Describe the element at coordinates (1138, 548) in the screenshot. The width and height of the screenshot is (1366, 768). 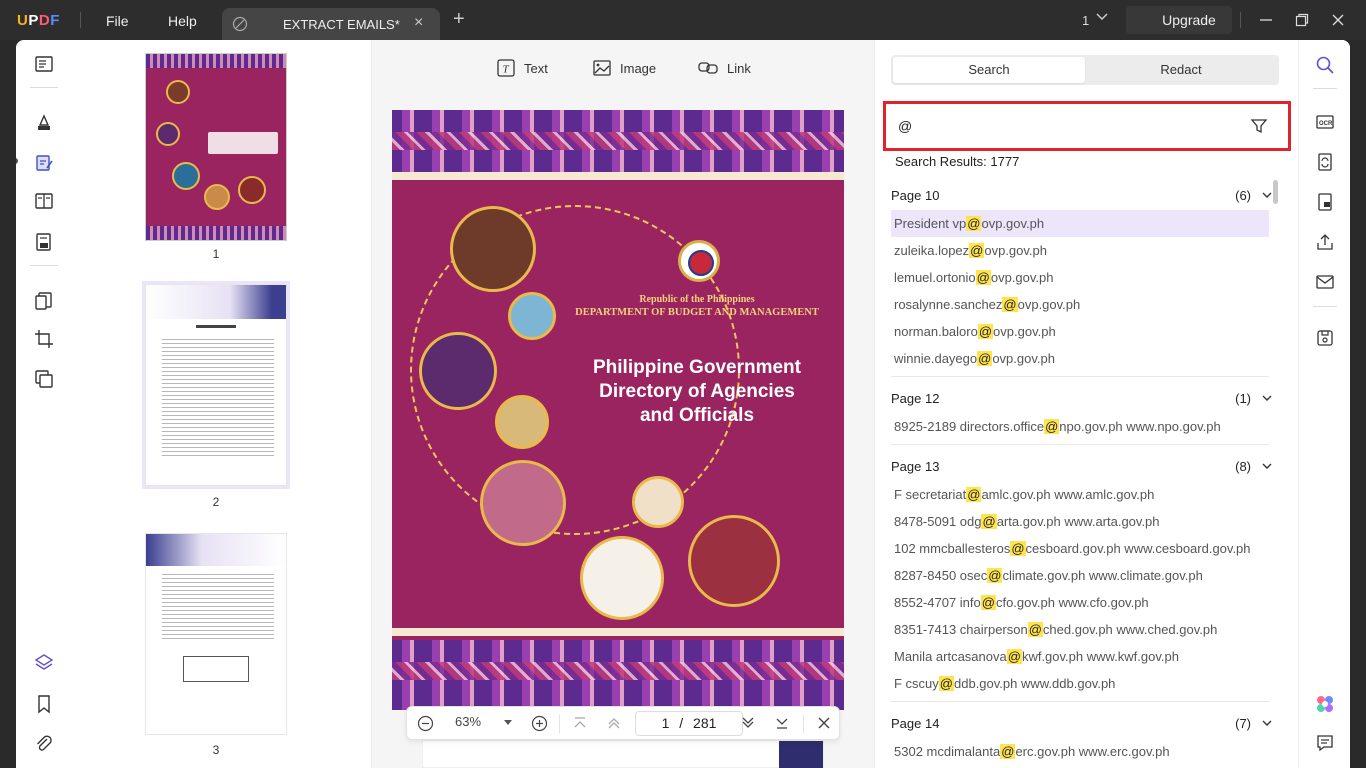
I see `result-text: cesboard.gov.ph www.cesboard.gov.ph` at that location.